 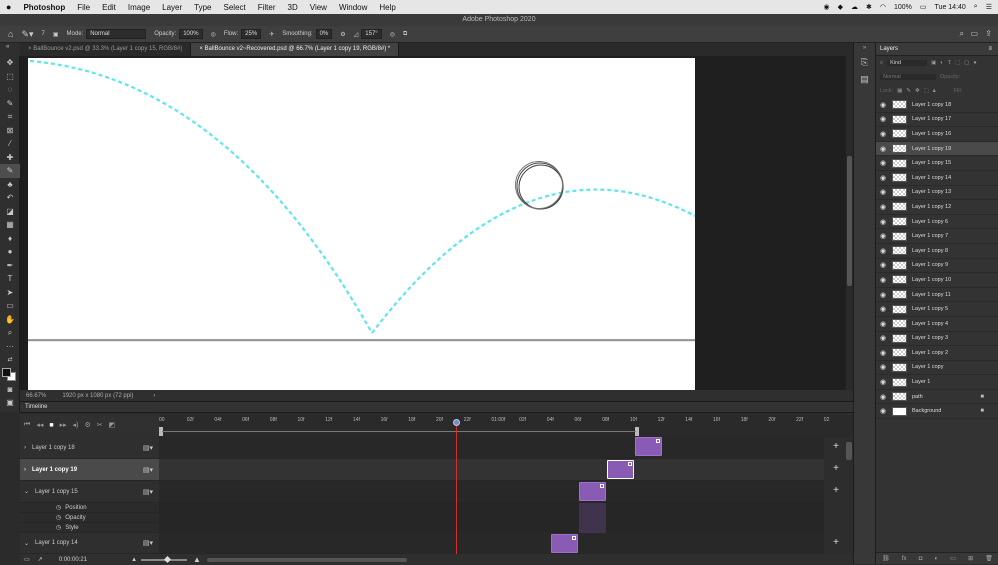 I want to click on layer-row: ◉ Layer 1 copy 17, so click(x=937, y=120).